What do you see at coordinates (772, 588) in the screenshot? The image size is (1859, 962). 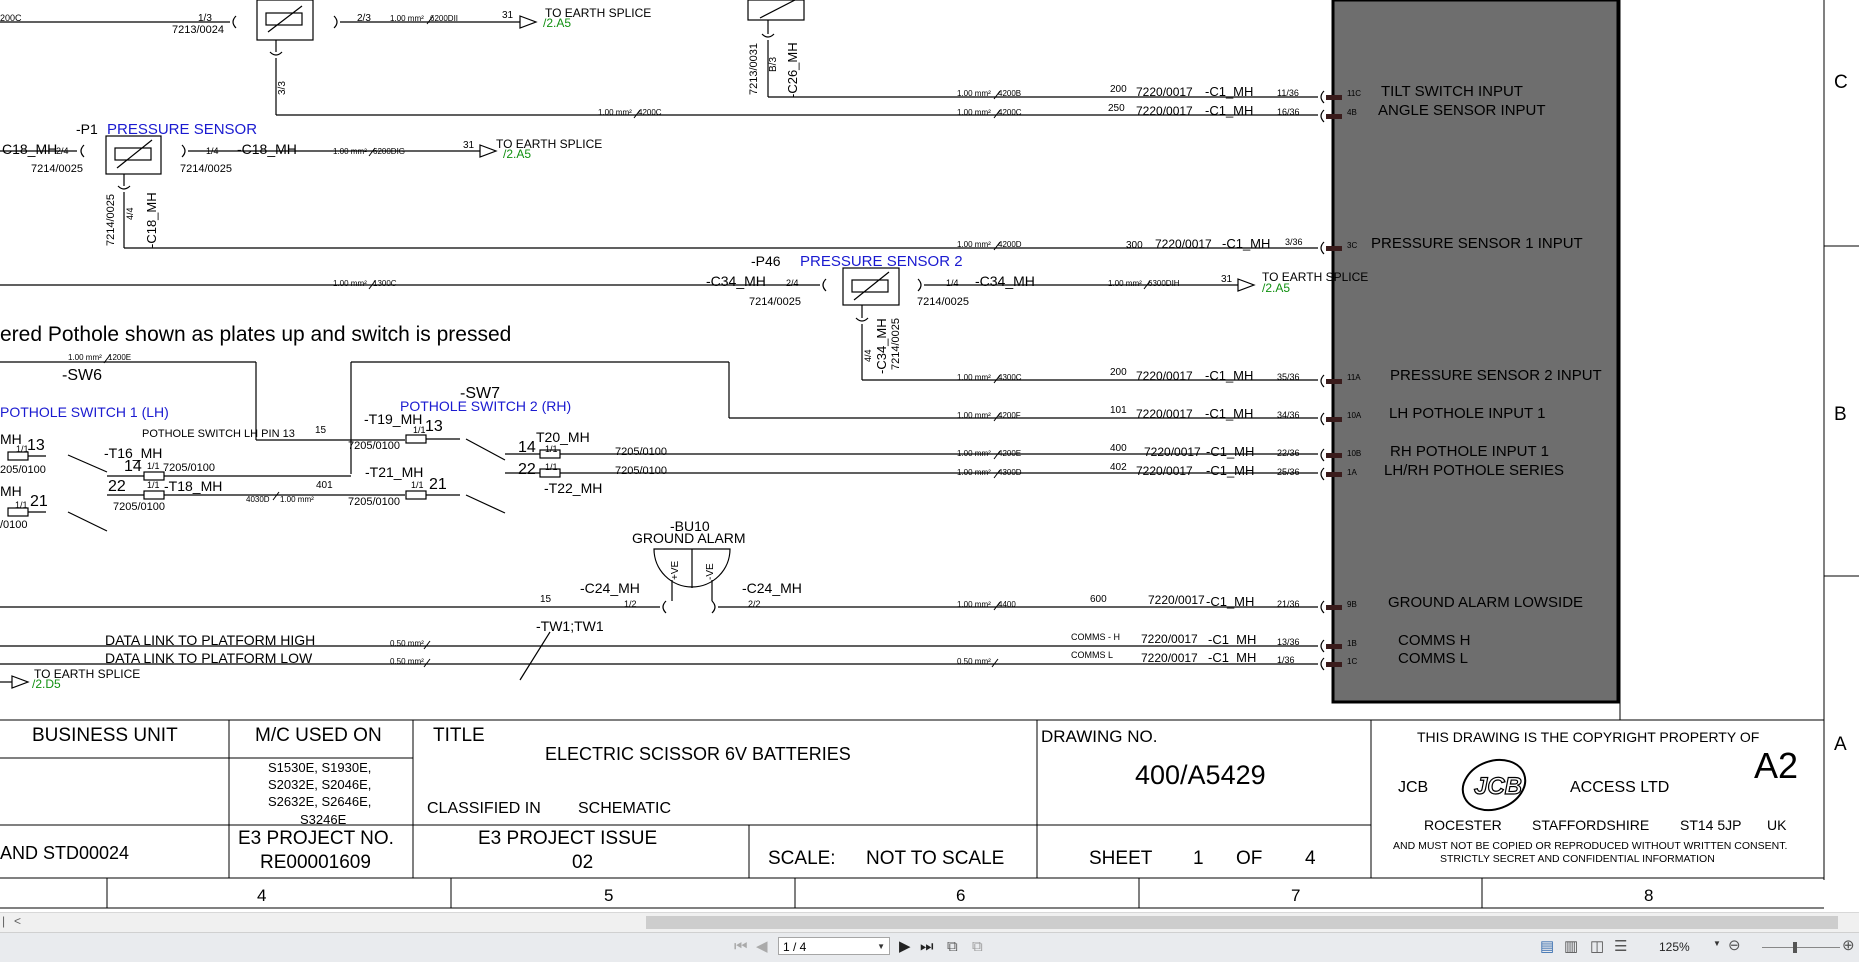 I see `svg-text: -C24_MH` at bounding box center [772, 588].